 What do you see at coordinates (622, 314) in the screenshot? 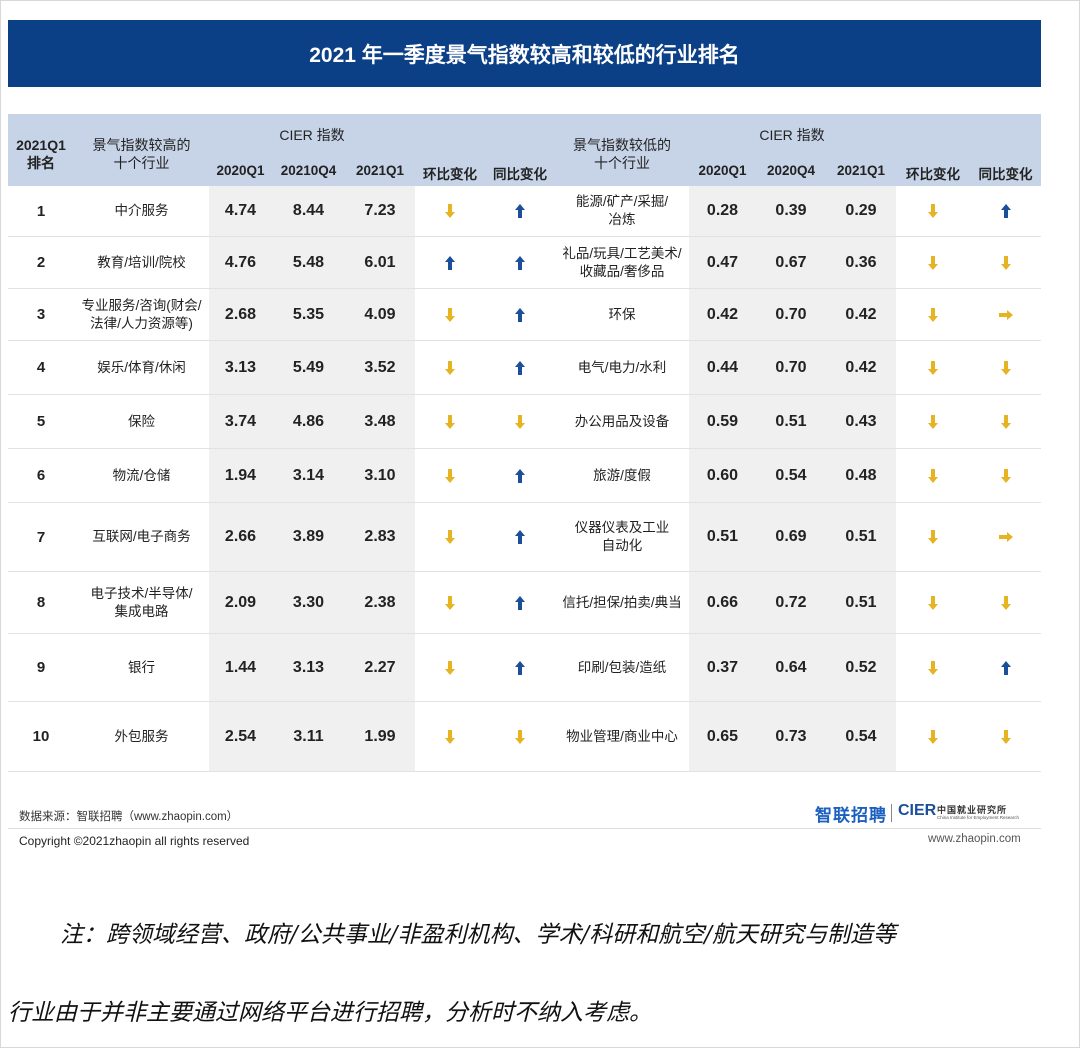
I see `low-industry-cell: 环保` at bounding box center [622, 314].